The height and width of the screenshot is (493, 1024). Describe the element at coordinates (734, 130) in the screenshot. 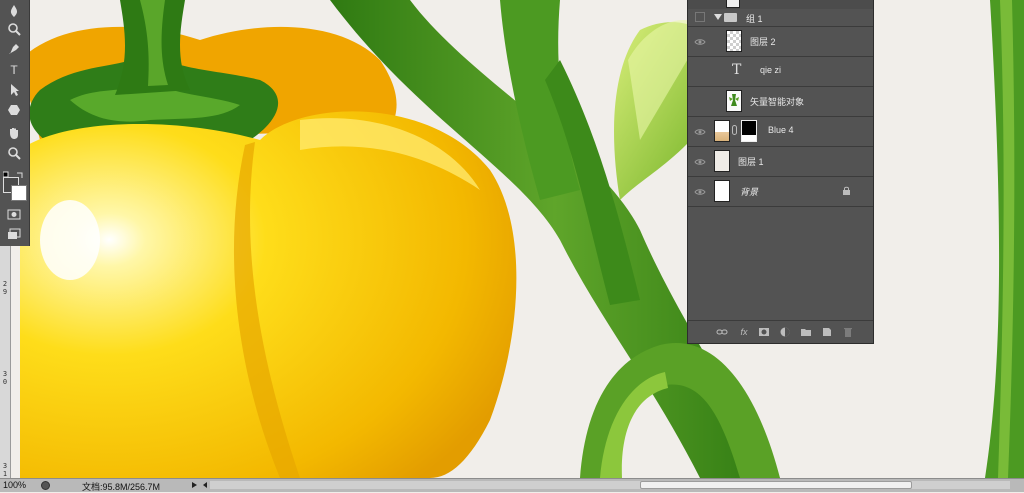

I see `link-icon` at that location.